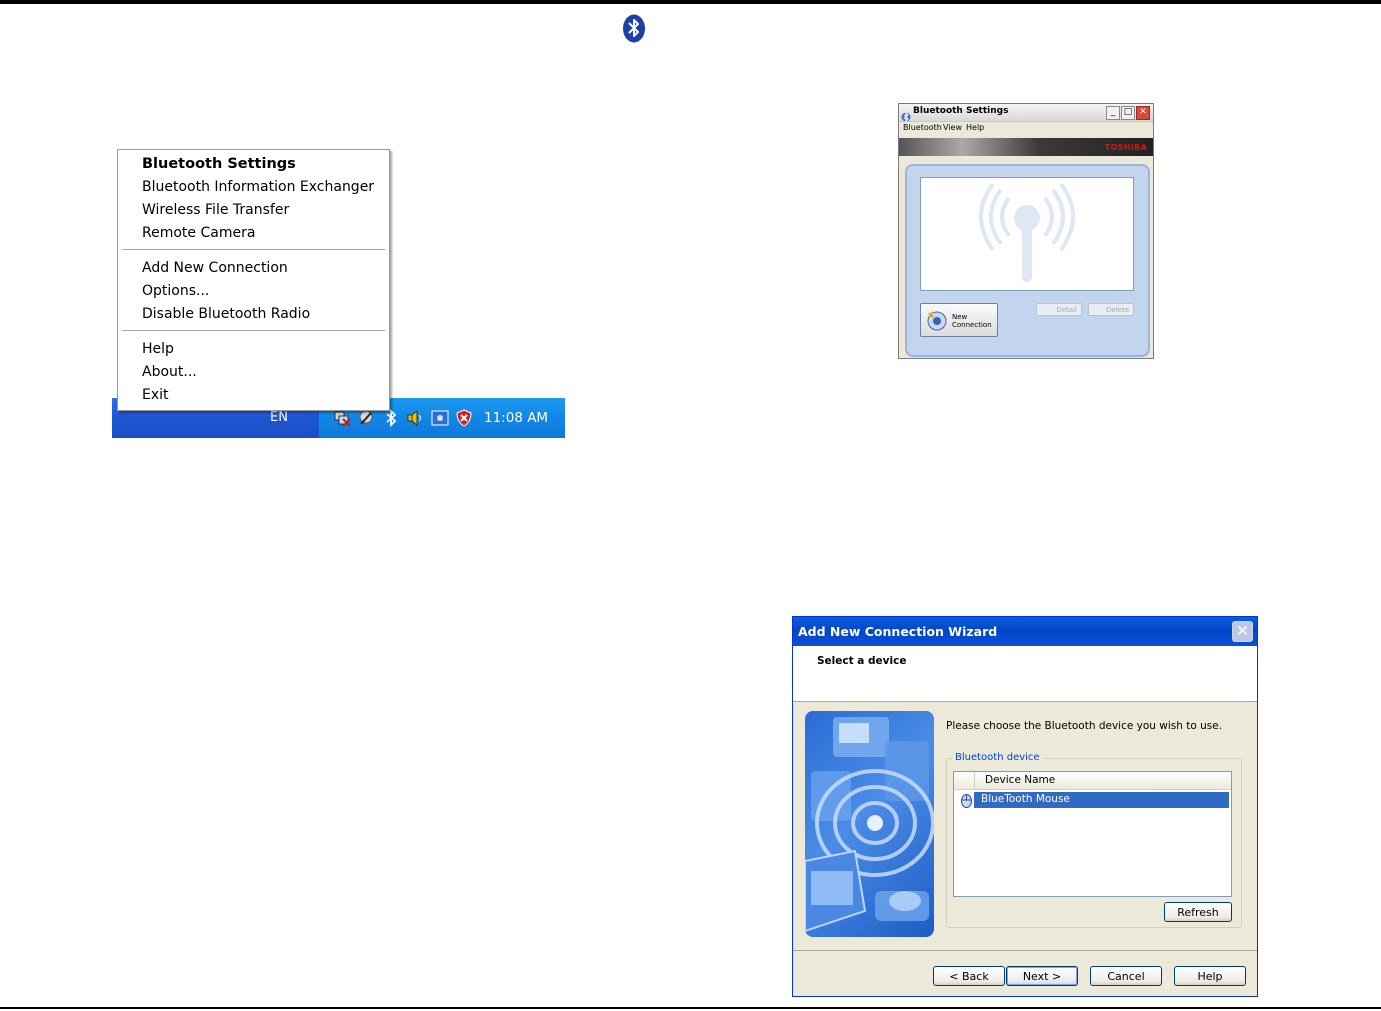 This screenshot has width=1381, height=1011. I want to click on menu-item-wireless-file-transfer: Wireless File Transfer, so click(215, 210).